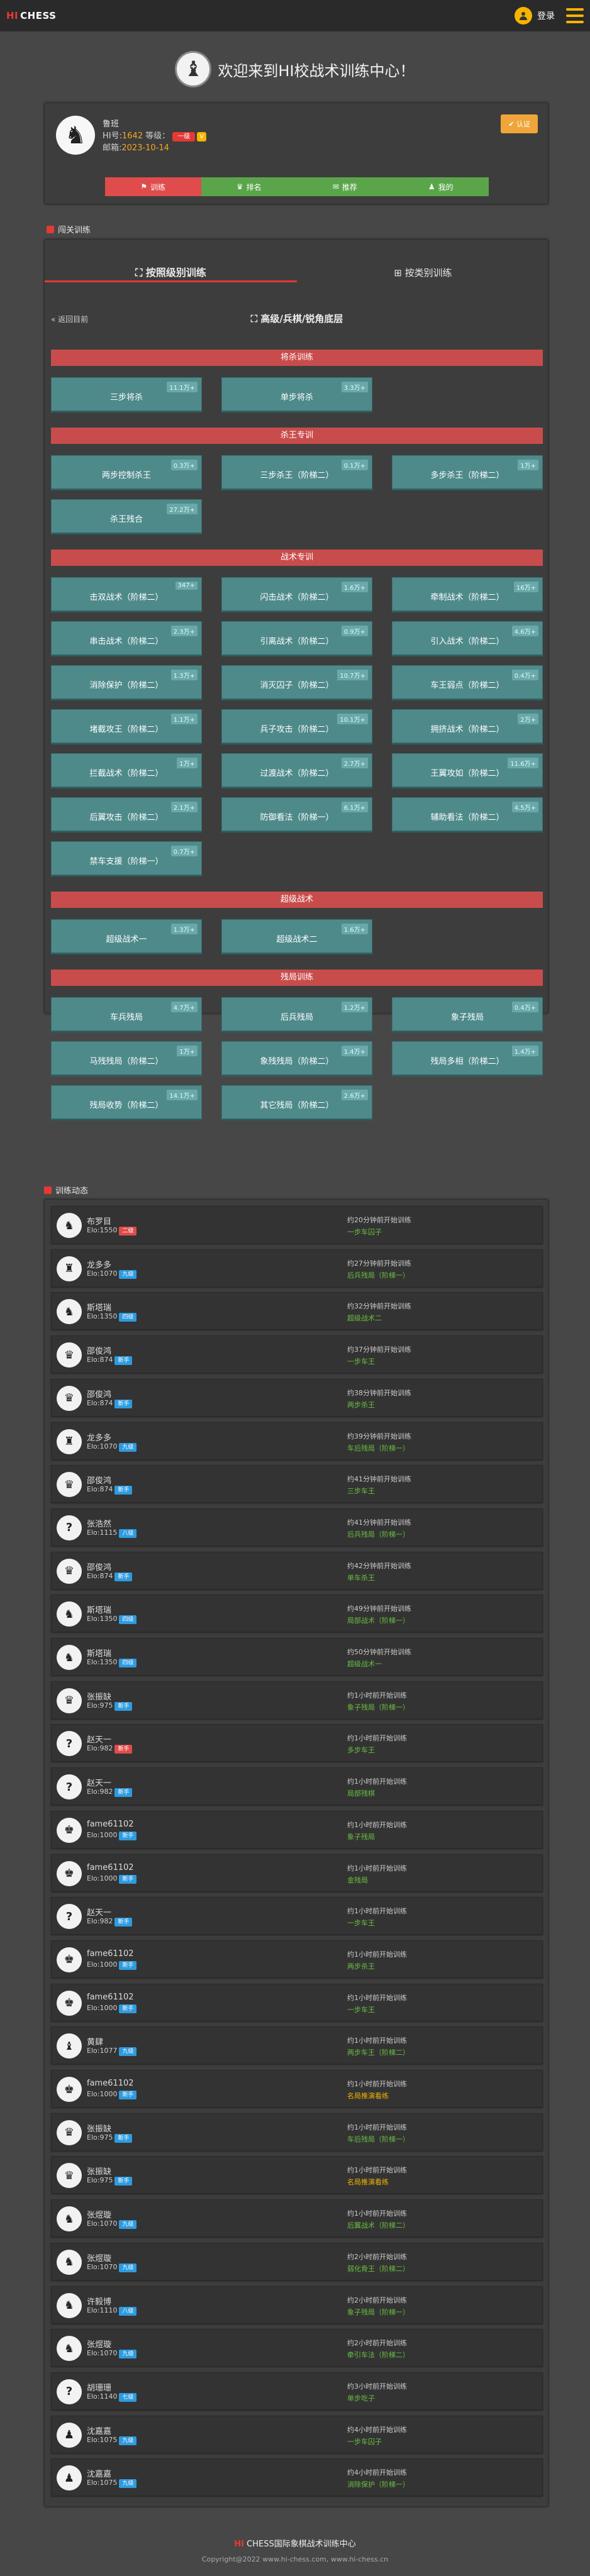  What do you see at coordinates (297, 2391) in the screenshot?
I see `feed-row: ? 胡珊珊 Elo:1140 七级 约3小时前开始训练 单步吃子` at bounding box center [297, 2391].